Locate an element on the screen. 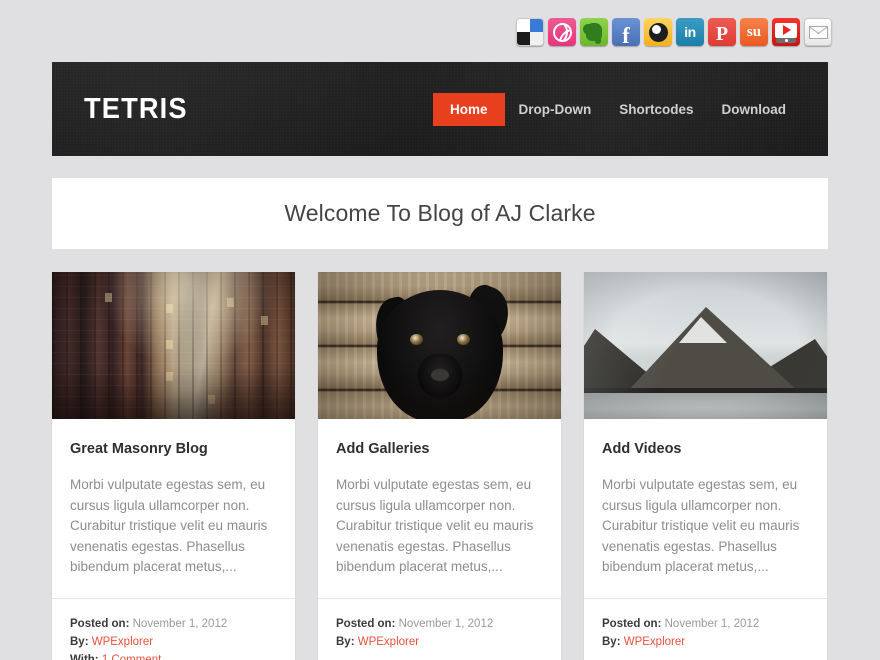  meta-comments: With: 1 Comment is located at coordinates (173, 655).